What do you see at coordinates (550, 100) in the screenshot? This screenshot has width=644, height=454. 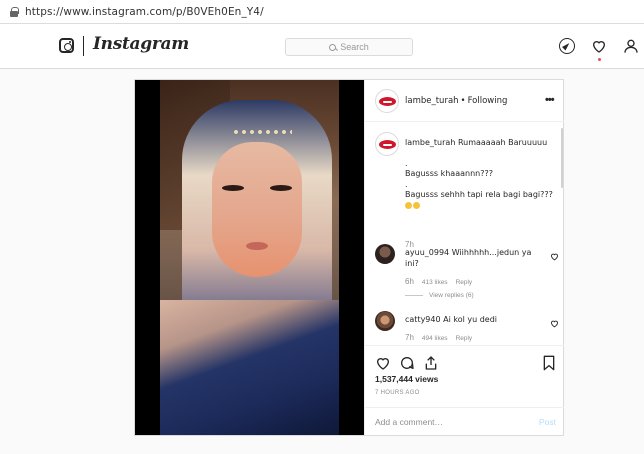 I see `more-options-button: •••` at bounding box center [550, 100].